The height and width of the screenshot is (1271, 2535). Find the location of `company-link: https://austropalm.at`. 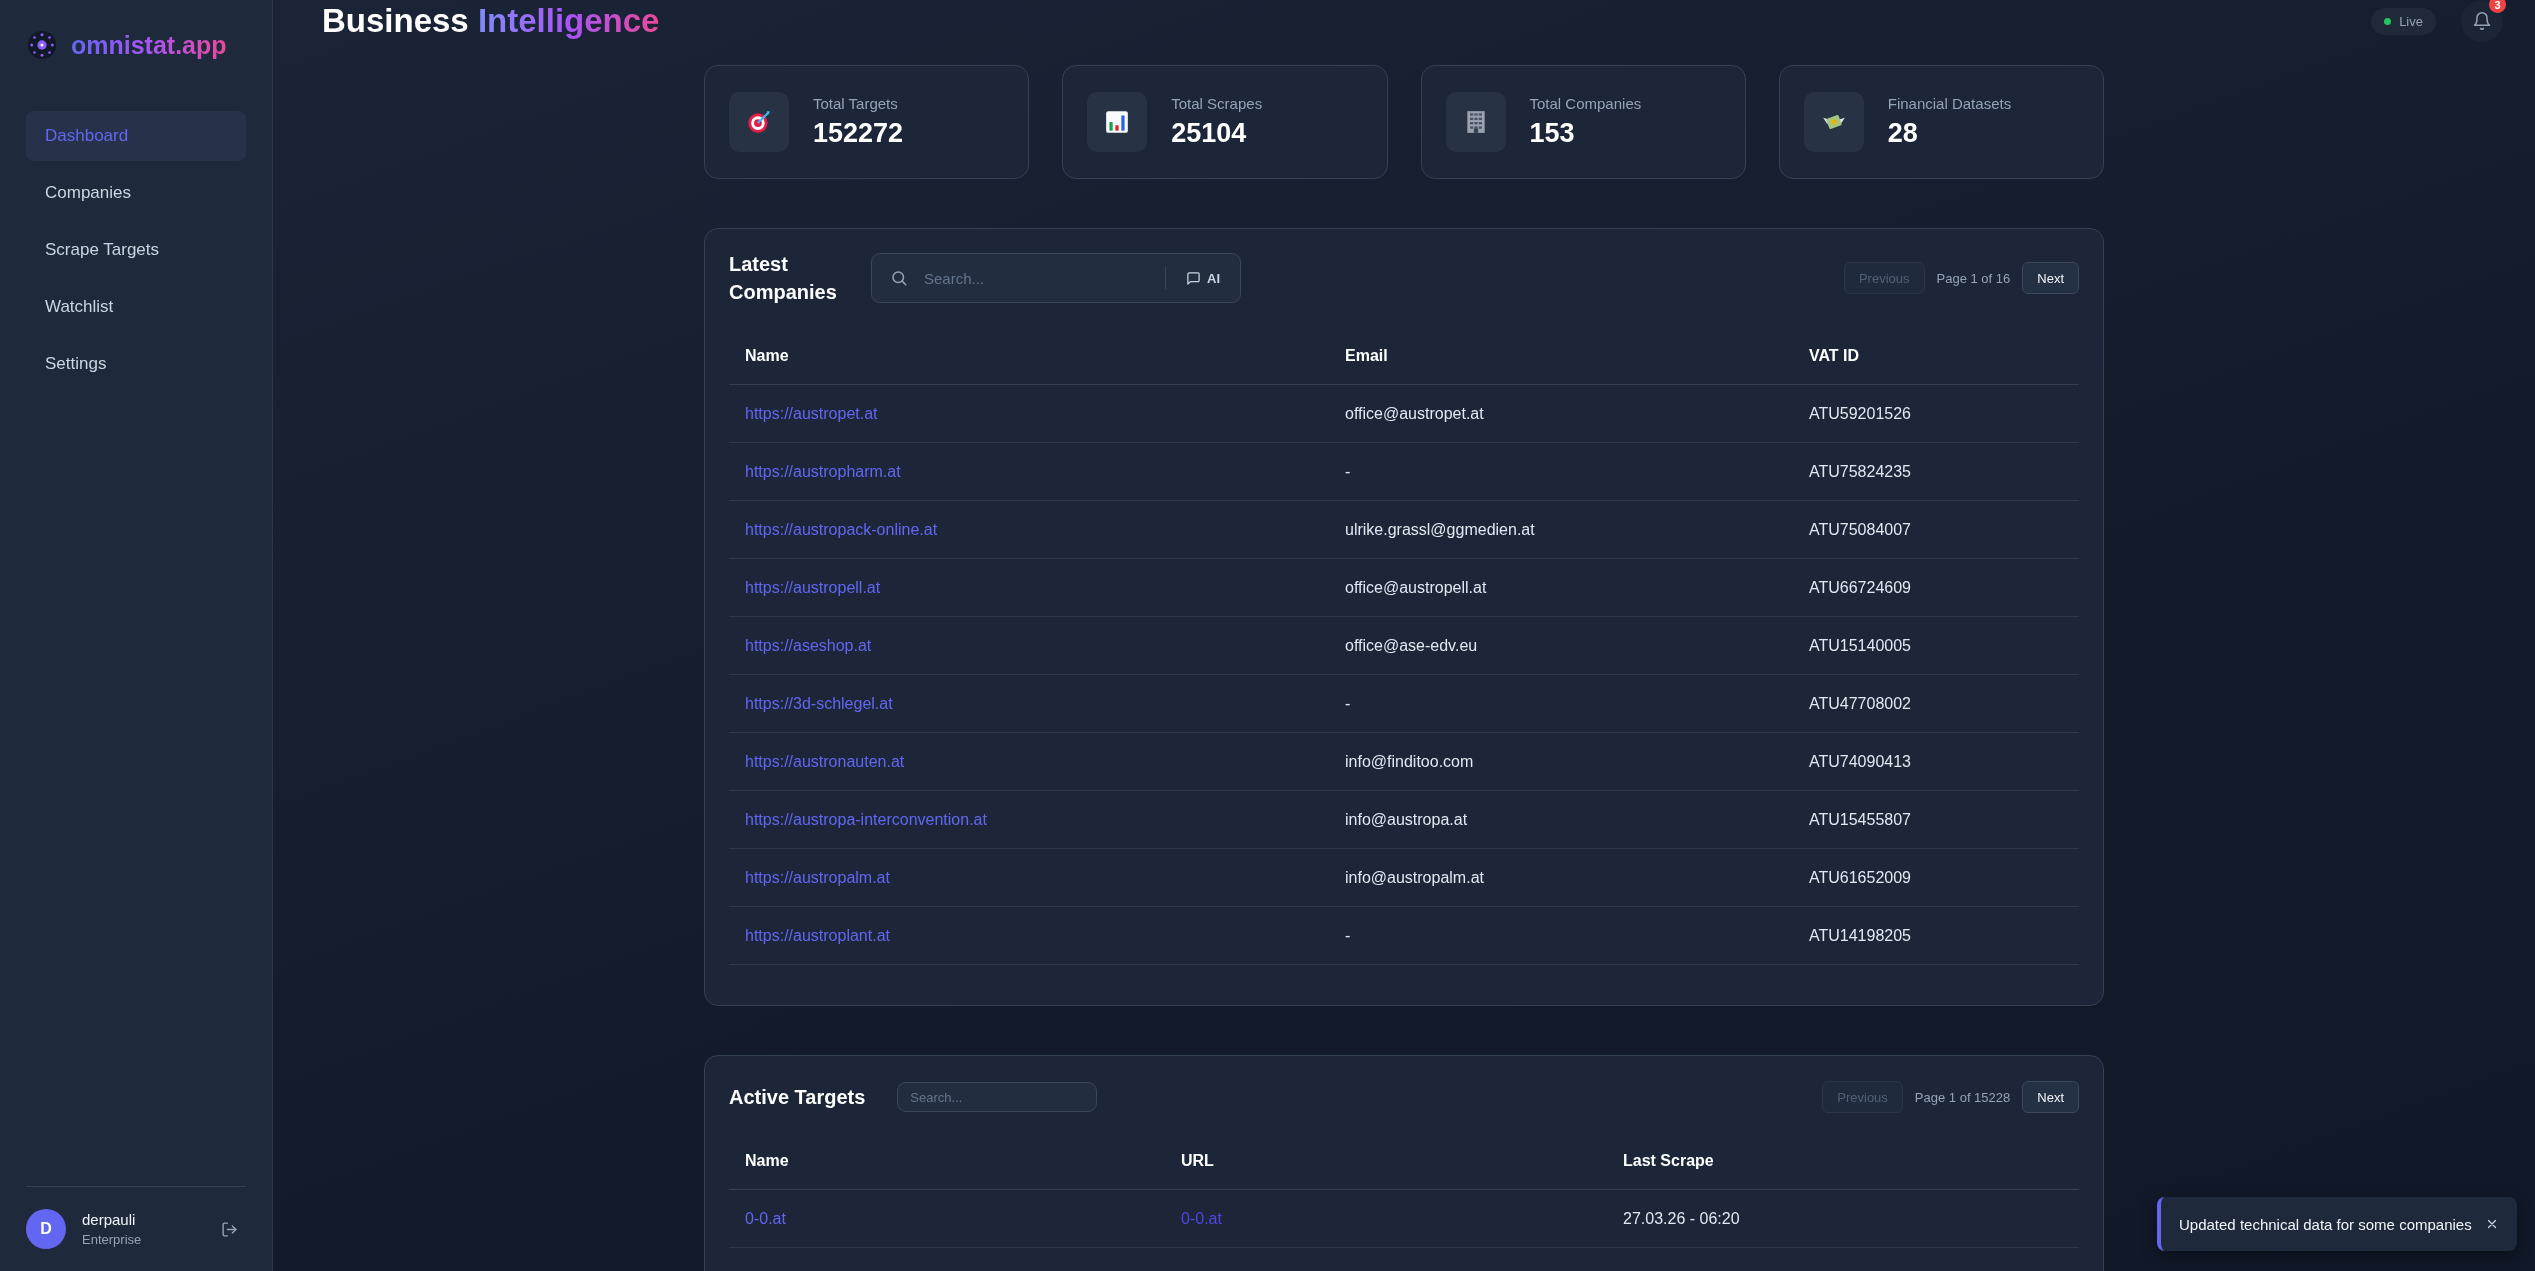

company-link: https://austropalm.at is located at coordinates (817, 877).